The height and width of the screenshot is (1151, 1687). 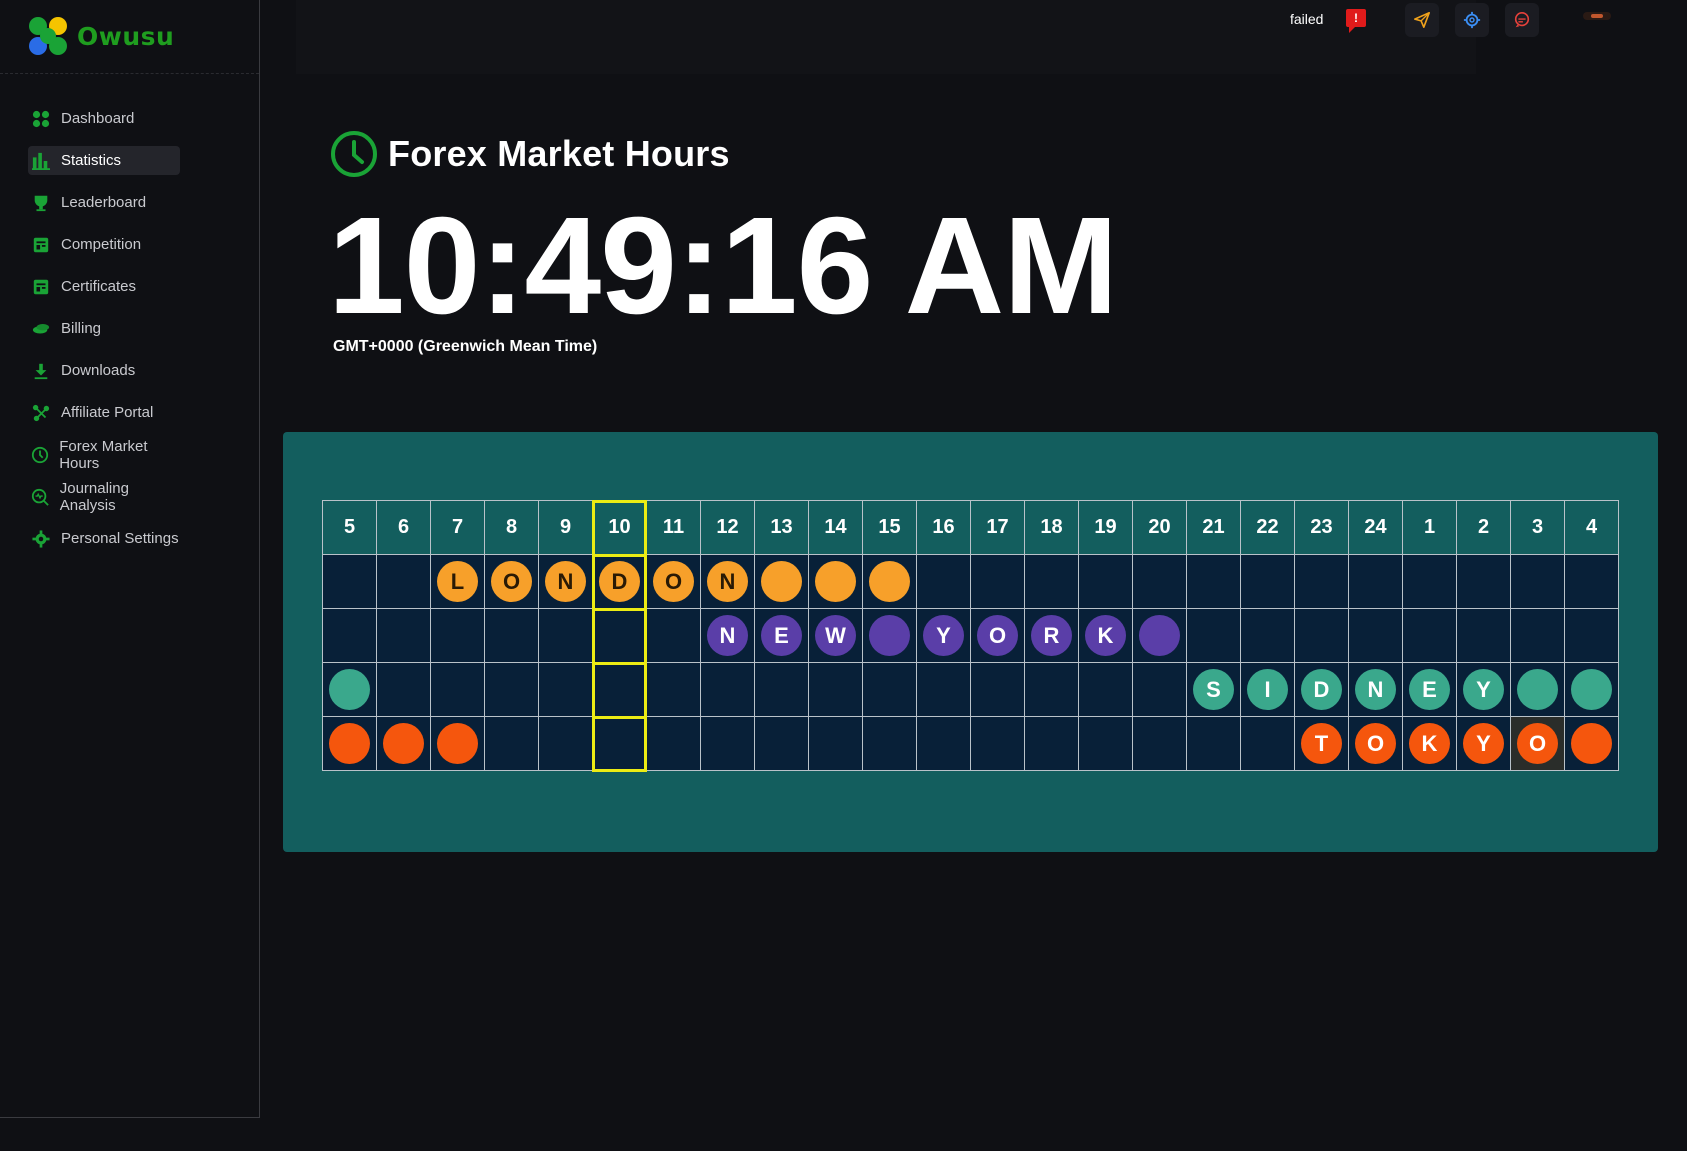 I want to click on tokyo-session-dot: O, so click(x=1537, y=743).